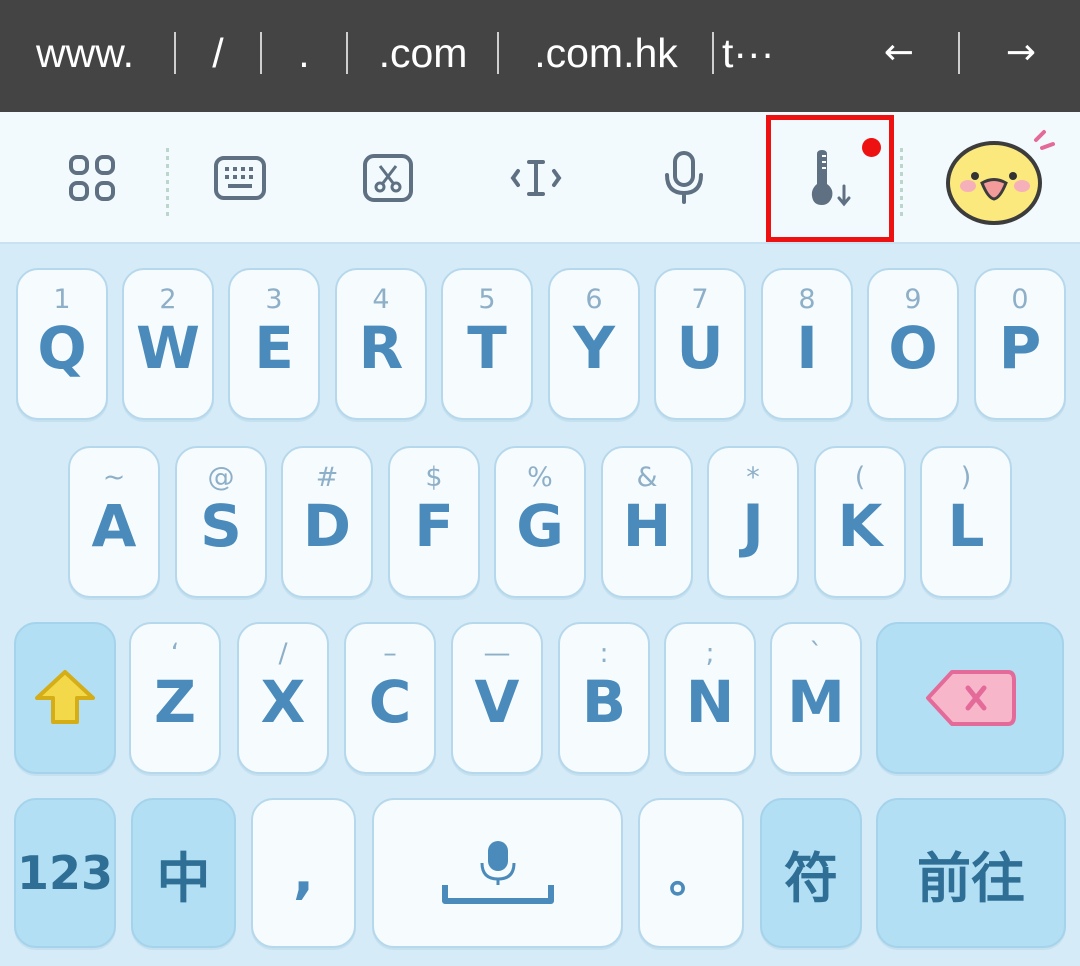  I want to click on apps-grid-icon, so click(92, 178).